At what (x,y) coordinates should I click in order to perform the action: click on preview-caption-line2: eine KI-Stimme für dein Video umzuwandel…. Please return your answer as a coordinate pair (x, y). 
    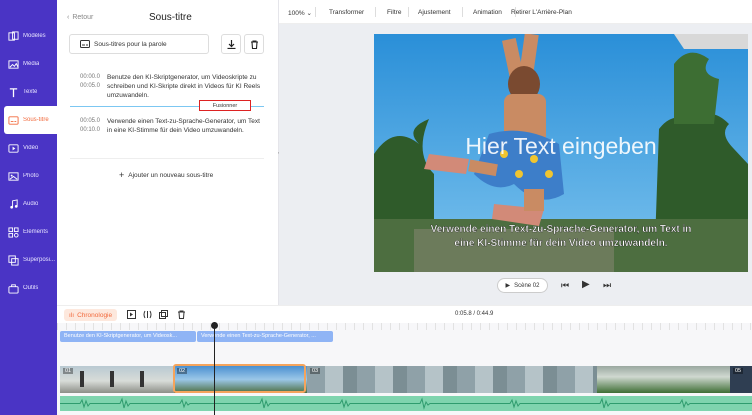
    Looking at the image, I should click on (561, 243).